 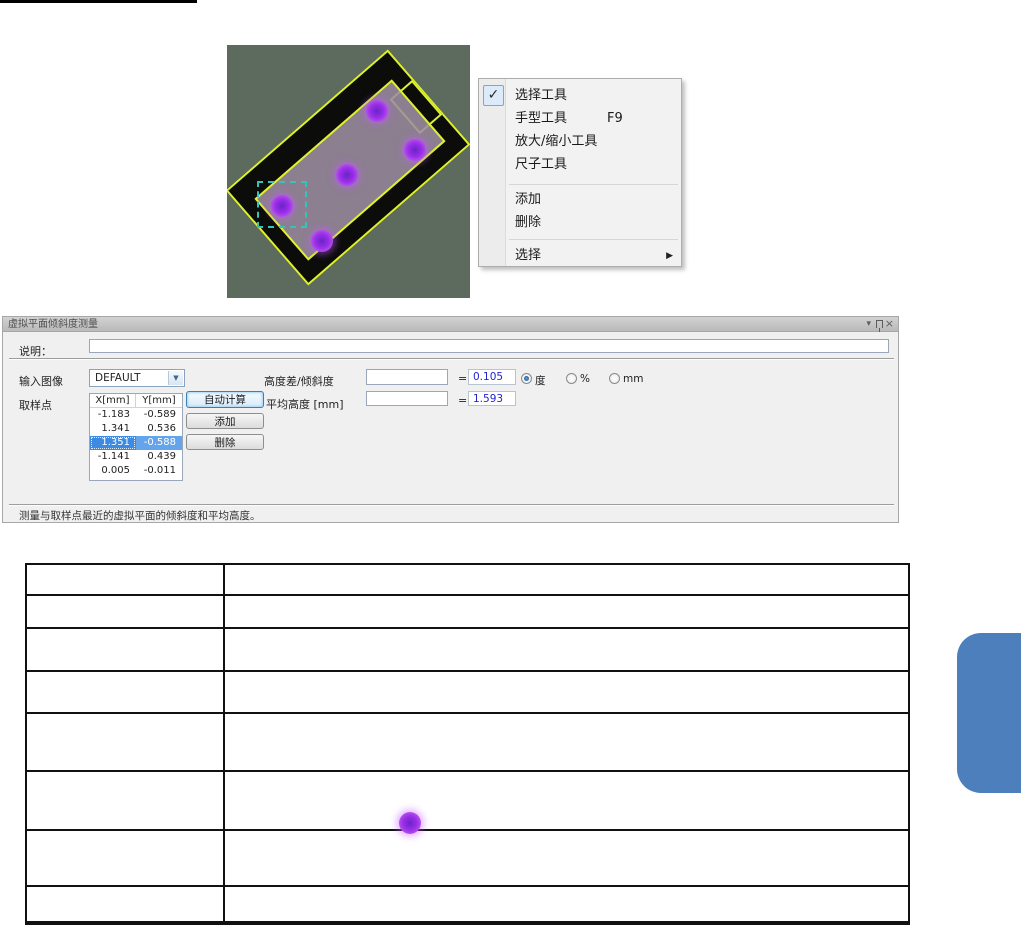 I want to click on table-row: 0.005 -0.011, so click(x=136, y=471).